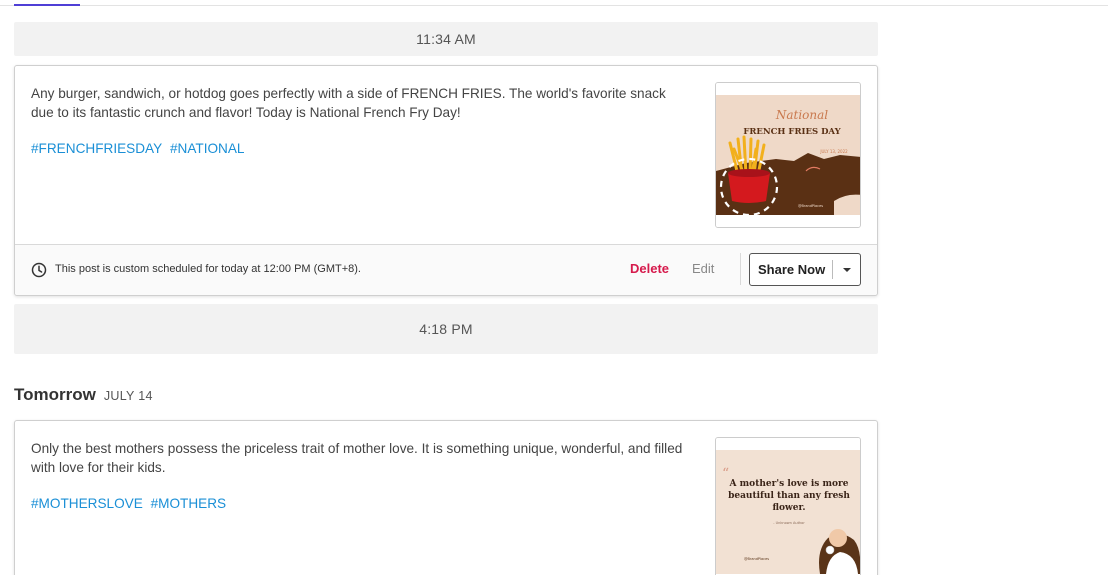  What do you see at coordinates (703, 268) in the screenshot?
I see `edit-button: Edit` at bounding box center [703, 268].